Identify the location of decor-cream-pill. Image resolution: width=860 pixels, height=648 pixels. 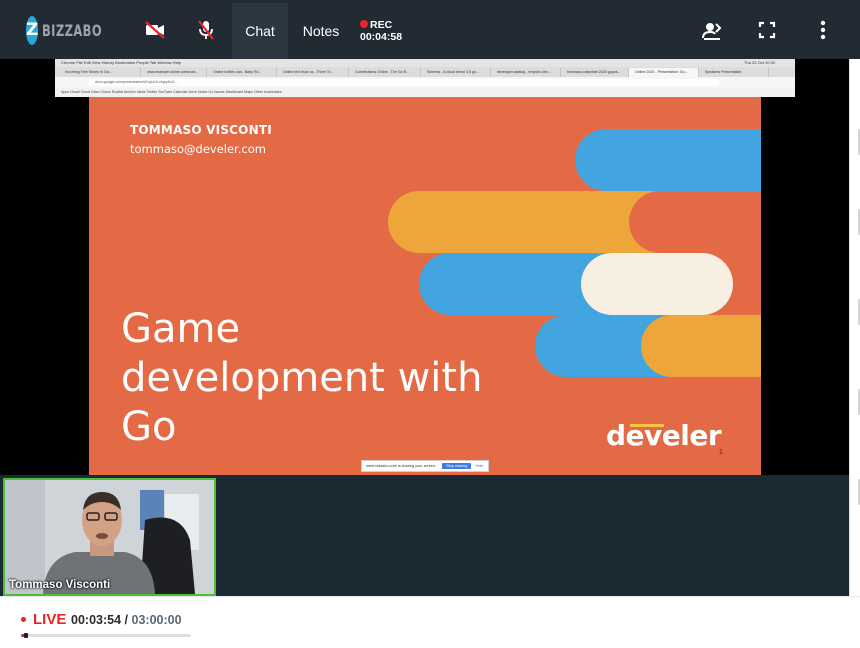
(657, 284).